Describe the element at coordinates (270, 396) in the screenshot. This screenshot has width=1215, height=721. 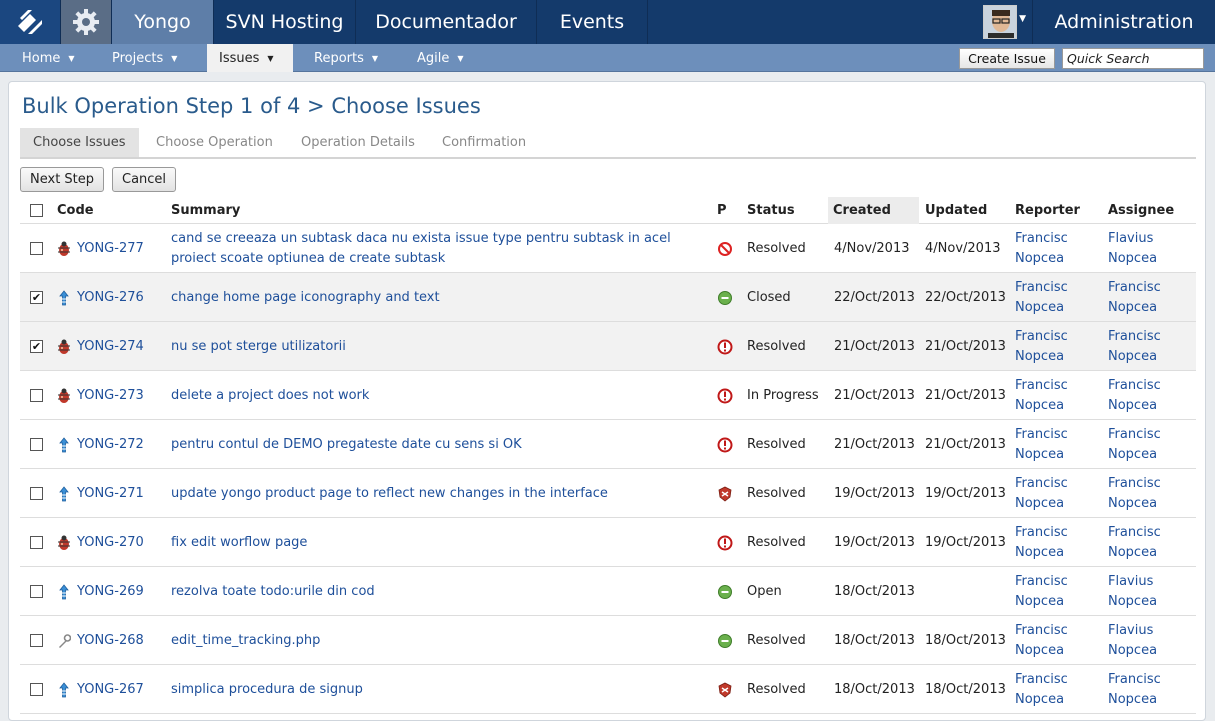
I see `issue-summary: delete a project does not work` at that location.